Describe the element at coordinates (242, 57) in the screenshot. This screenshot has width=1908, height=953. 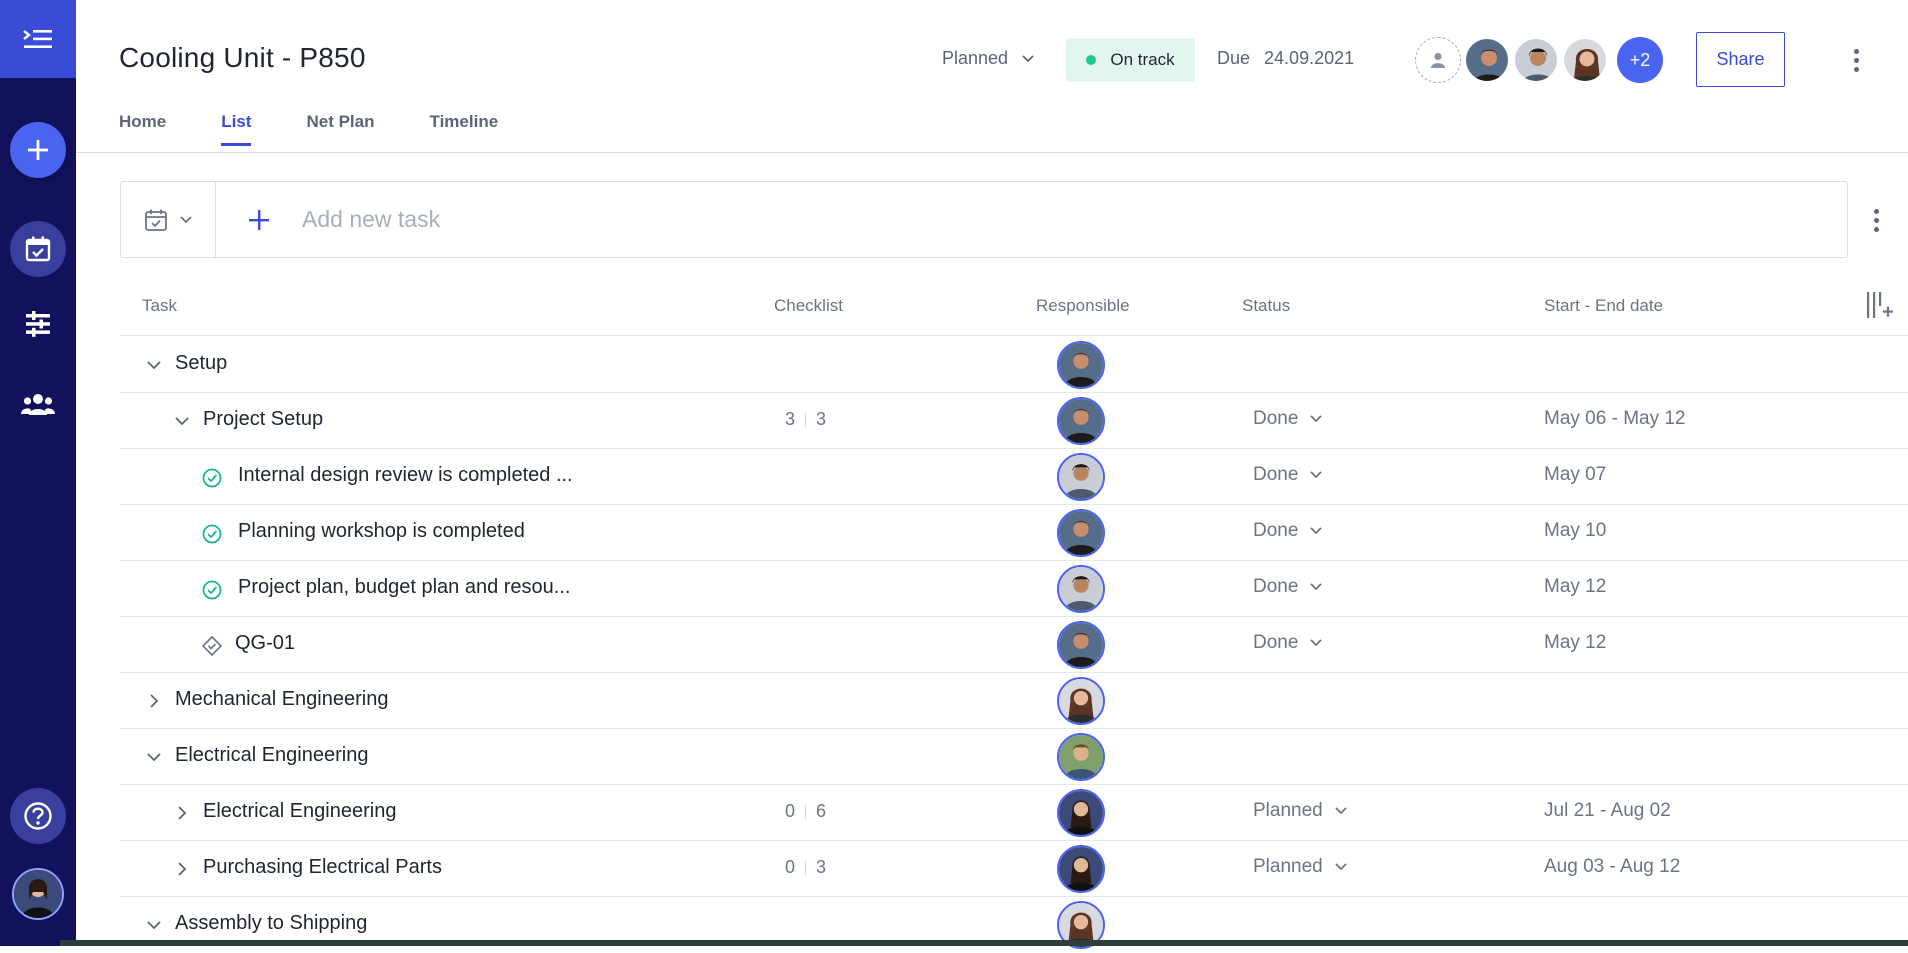
I see `page-title: Cooling Unit - P850` at that location.